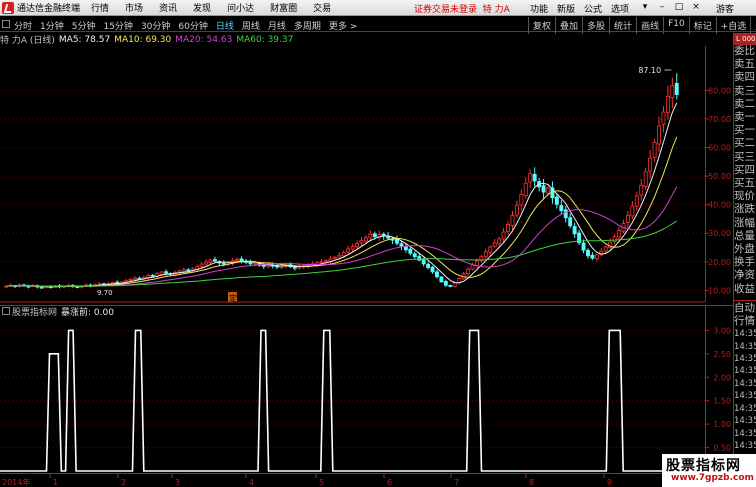 The image size is (756, 487). I want to click on login-status-stock: 证券交易未登录 特 力A, so click(462, 8).